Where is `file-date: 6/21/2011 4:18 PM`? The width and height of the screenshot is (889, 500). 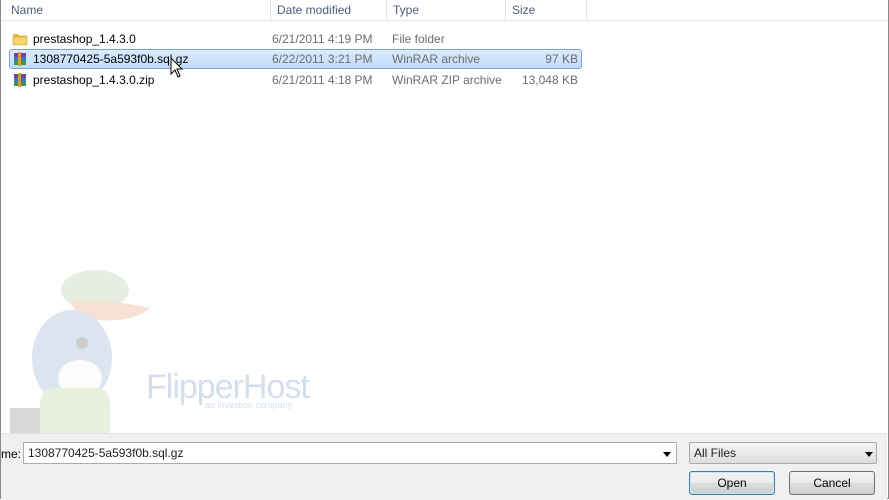
file-date: 6/21/2011 4:18 PM is located at coordinates (322, 80).